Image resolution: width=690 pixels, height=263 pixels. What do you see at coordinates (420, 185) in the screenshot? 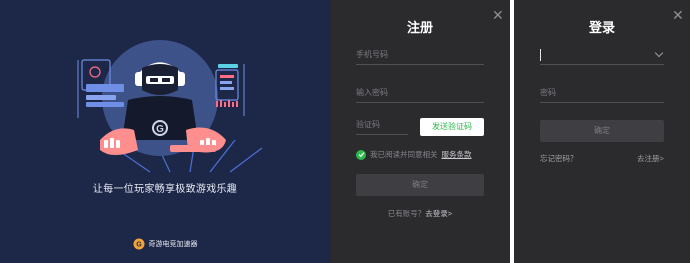
I see `register-submit-button: 确定` at bounding box center [420, 185].